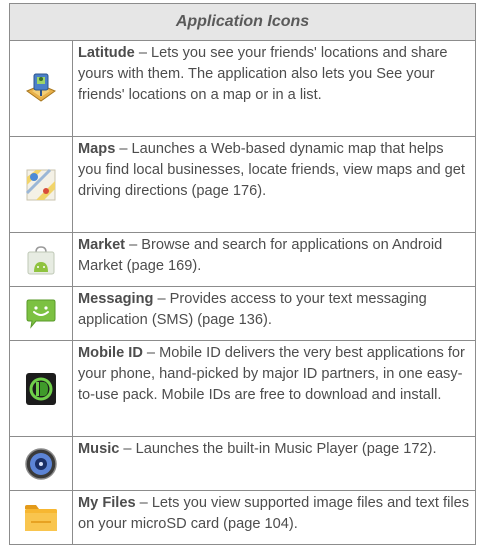 The width and height of the screenshot is (482, 552). I want to click on latitude-icon, so click(41, 87).